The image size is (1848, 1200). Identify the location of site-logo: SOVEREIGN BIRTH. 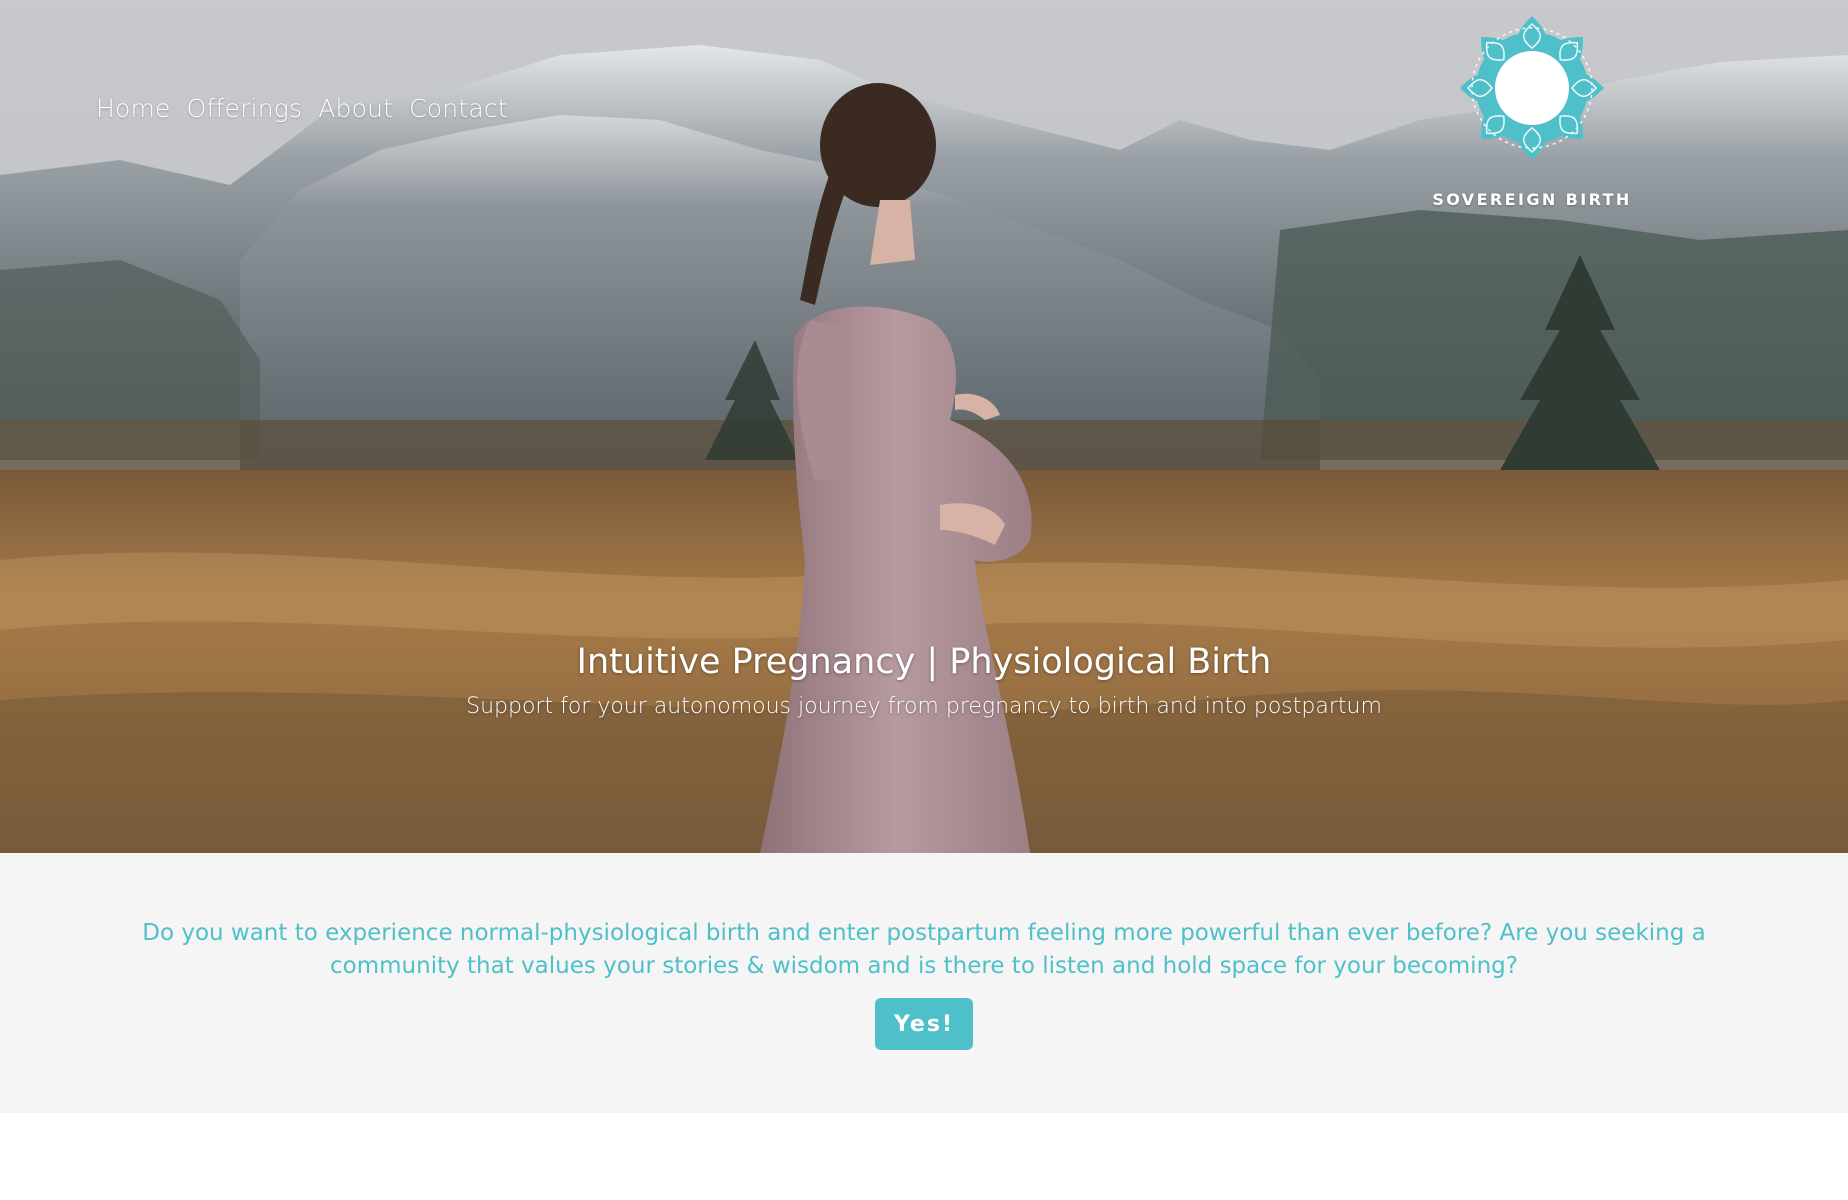
(1532, 111).